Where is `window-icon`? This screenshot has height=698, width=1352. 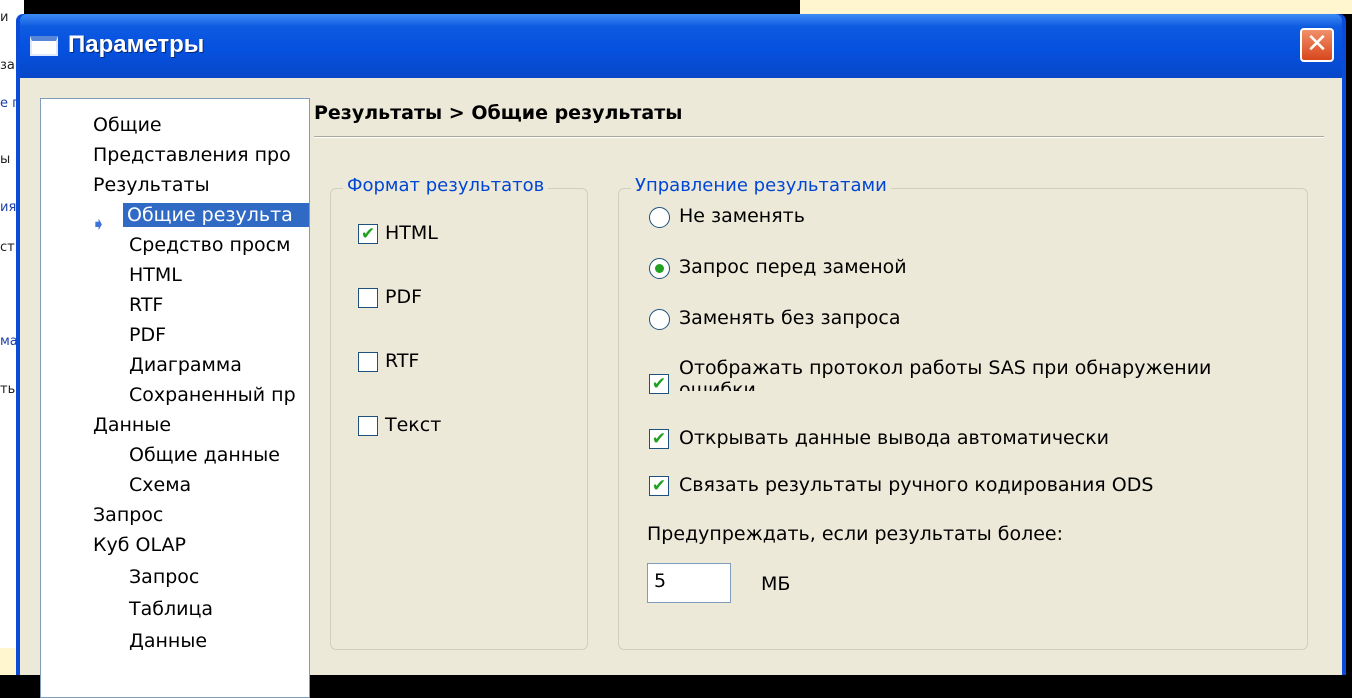 window-icon is located at coordinates (44, 46).